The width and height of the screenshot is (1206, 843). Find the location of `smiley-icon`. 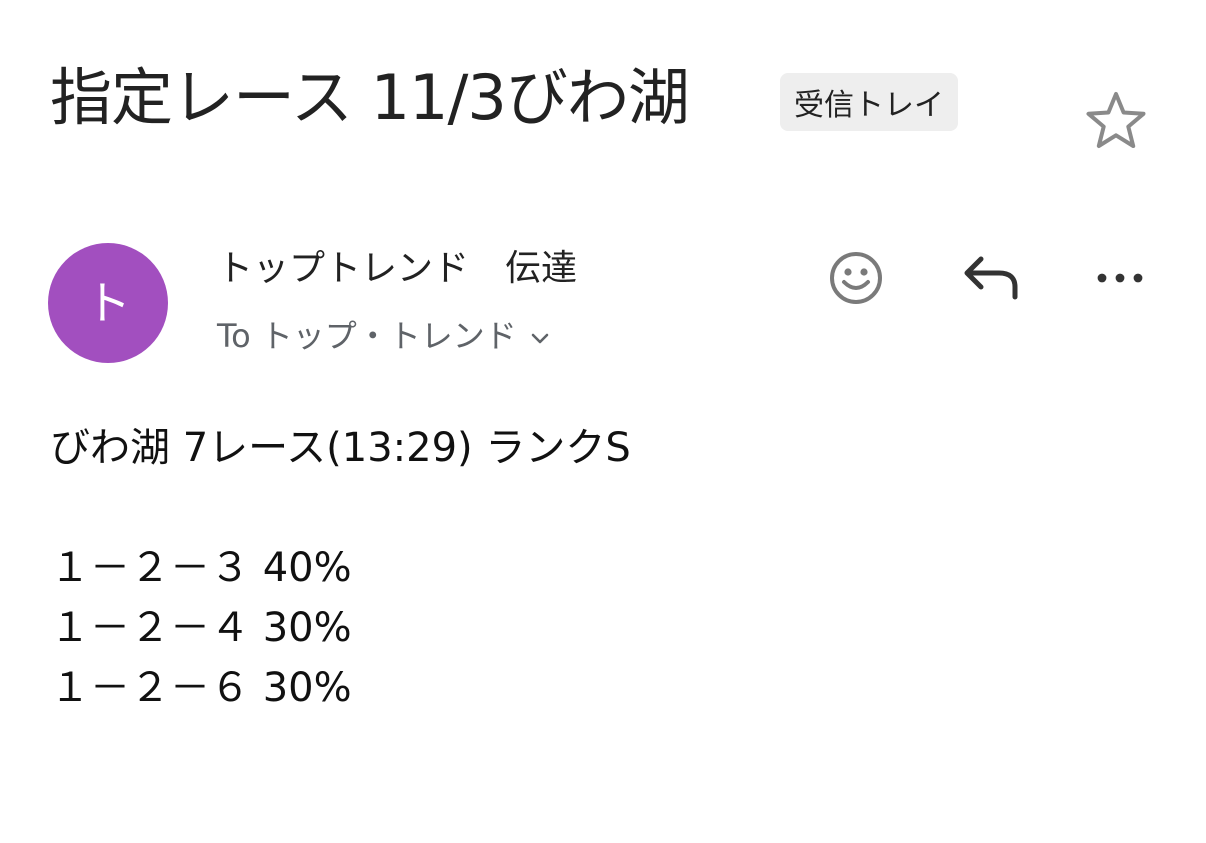

smiley-icon is located at coordinates (856, 278).